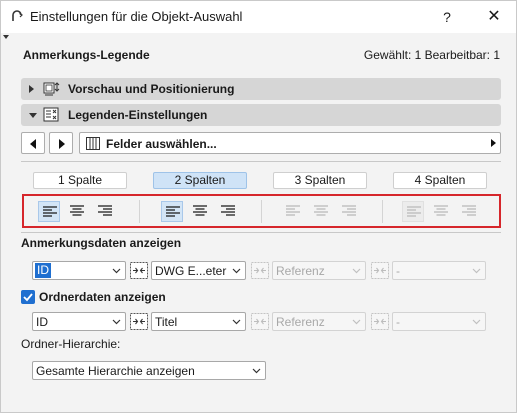  What do you see at coordinates (191, 271) in the screenshot?
I see `annotation-field-2-value: DWG E...eter` at bounding box center [191, 271].